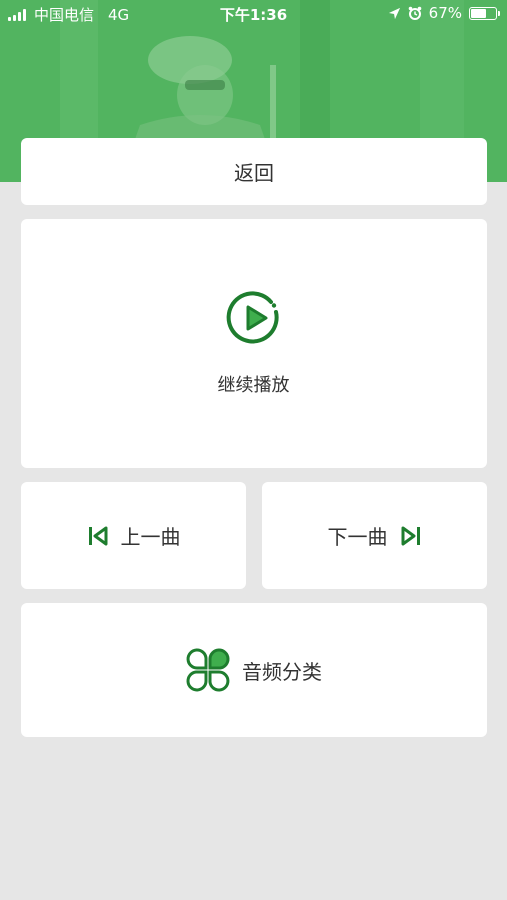 The image size is (507, 900). Describe the element at coordinates (410, 535) in the screenshot. I see `skip-next-icon` at that location.